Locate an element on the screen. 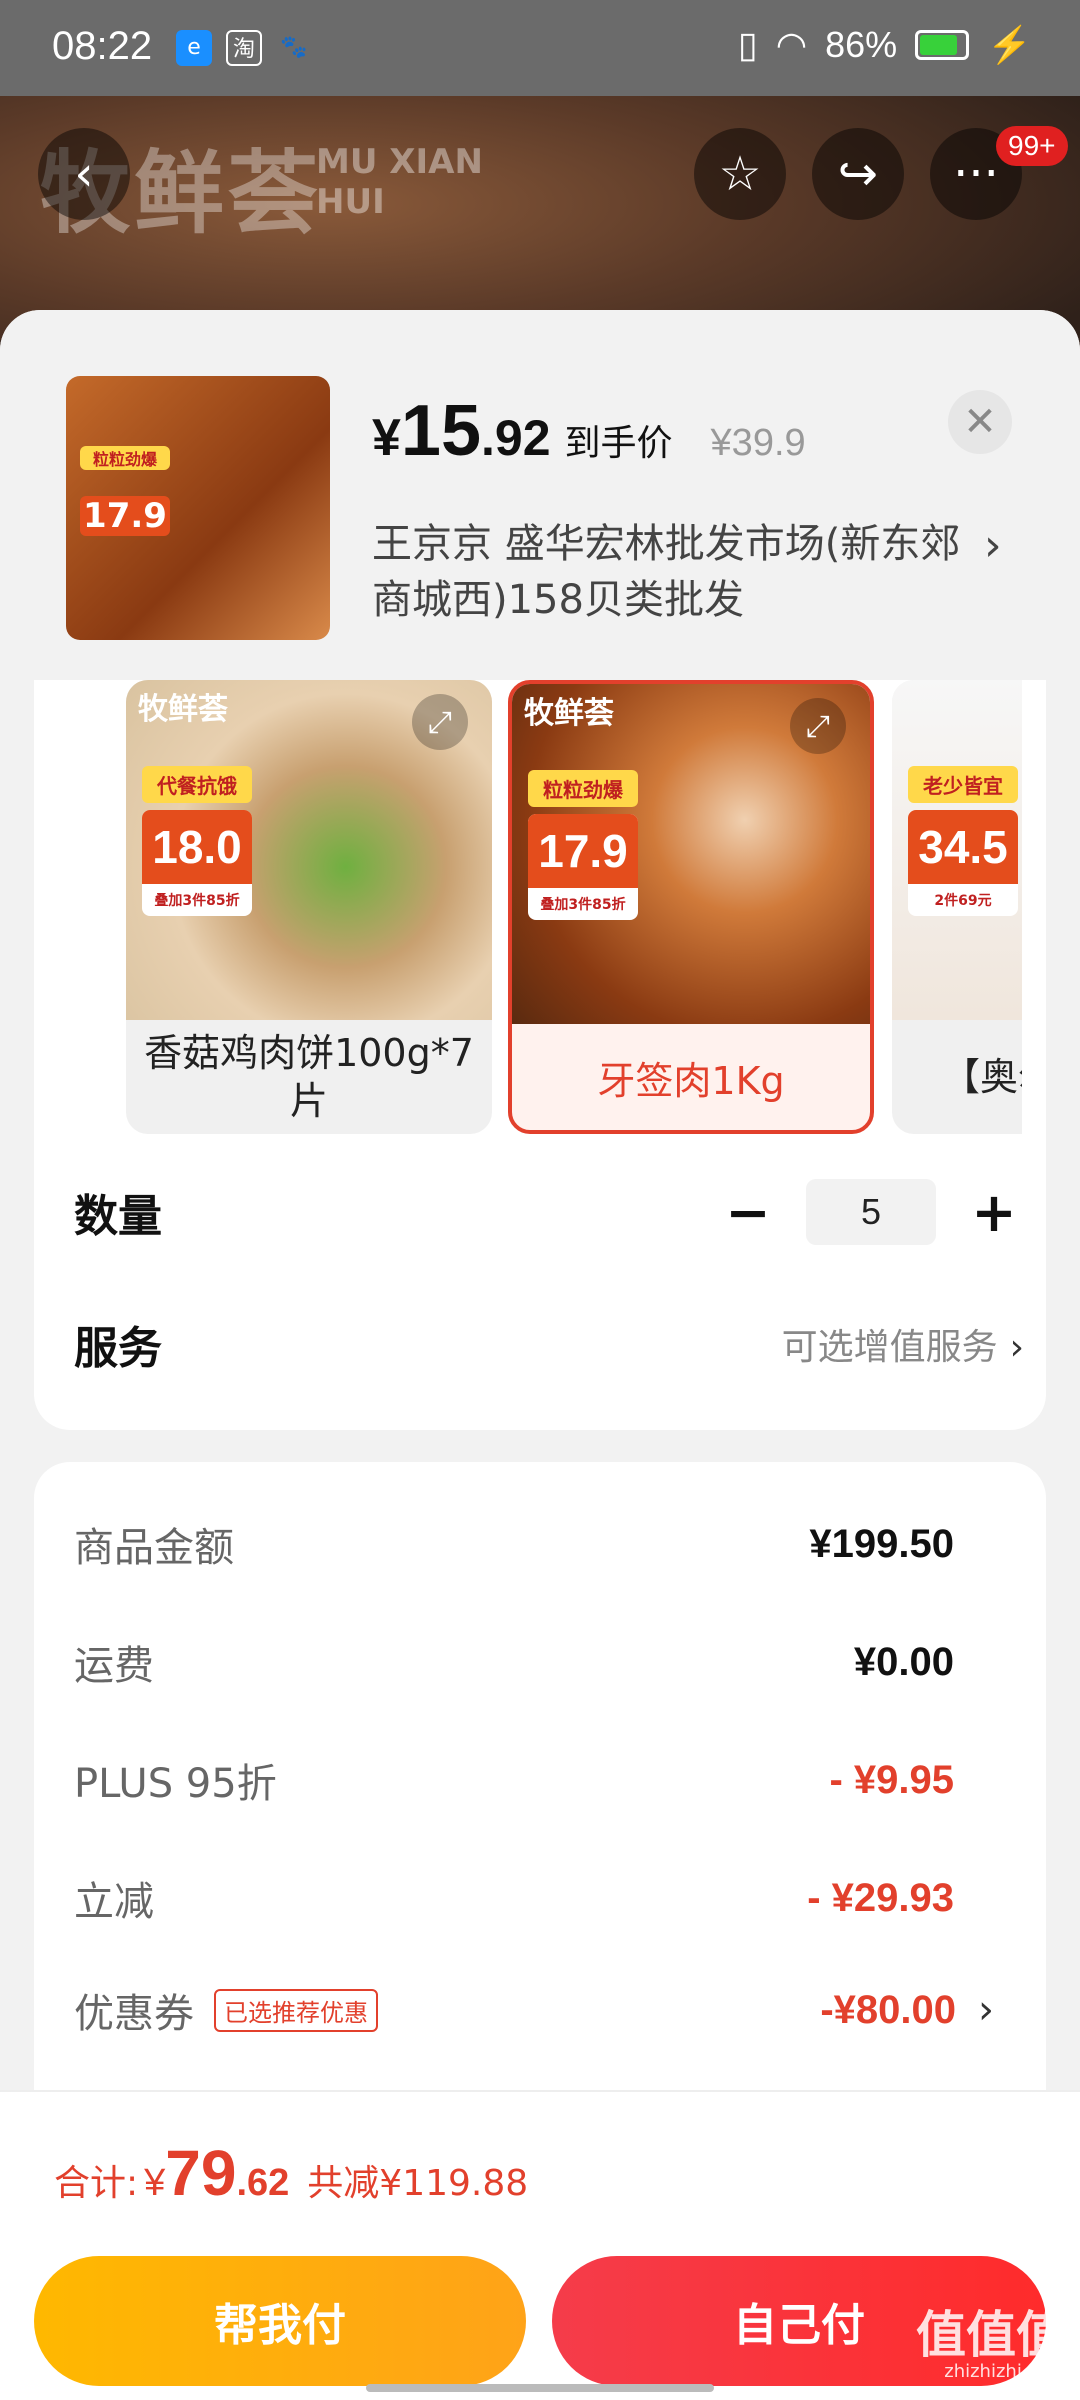 The image size is (1080, 2400). price-type-label: 到手价 is located at coordinates (618, 443).